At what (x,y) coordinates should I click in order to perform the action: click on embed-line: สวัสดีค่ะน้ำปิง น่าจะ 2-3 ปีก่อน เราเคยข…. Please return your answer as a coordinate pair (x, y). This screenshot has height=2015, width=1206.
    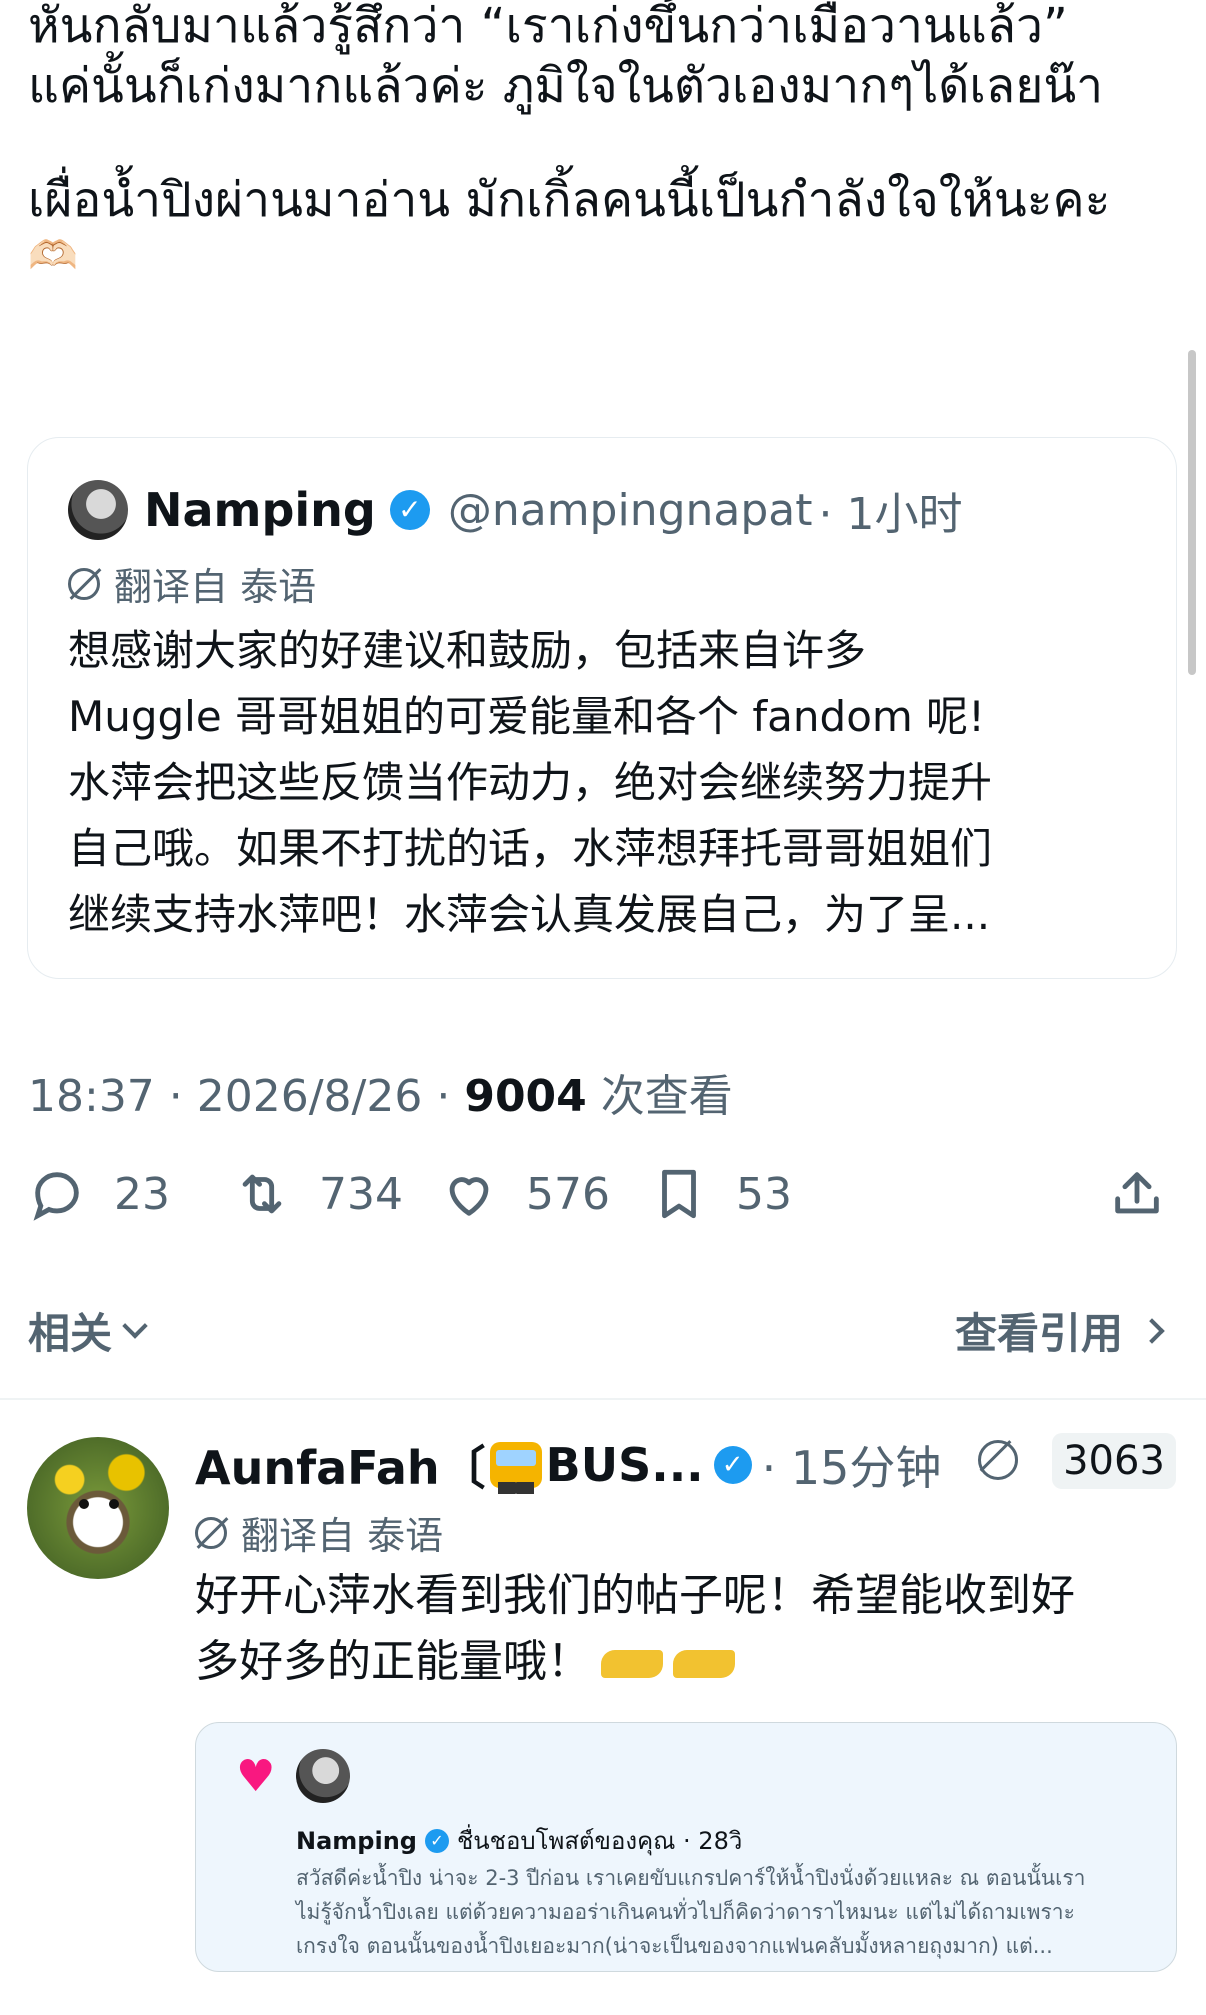
    Looking at the image, I should click on (691, 1878).